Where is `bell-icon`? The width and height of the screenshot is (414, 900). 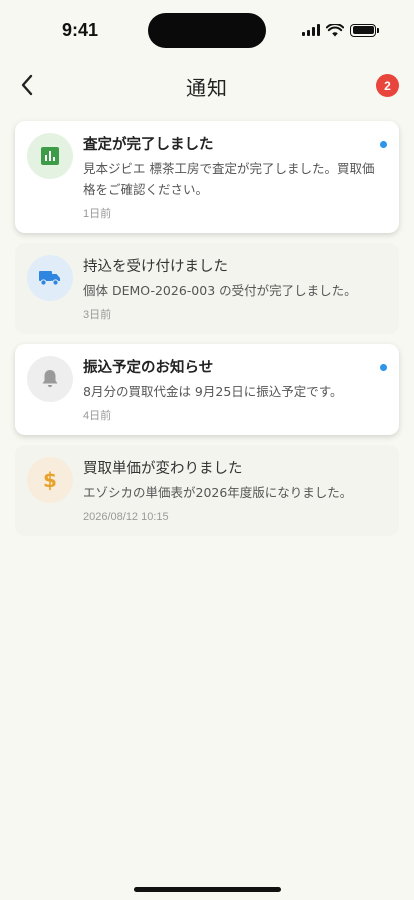 bell-icon is located at coordinates (50, 379).